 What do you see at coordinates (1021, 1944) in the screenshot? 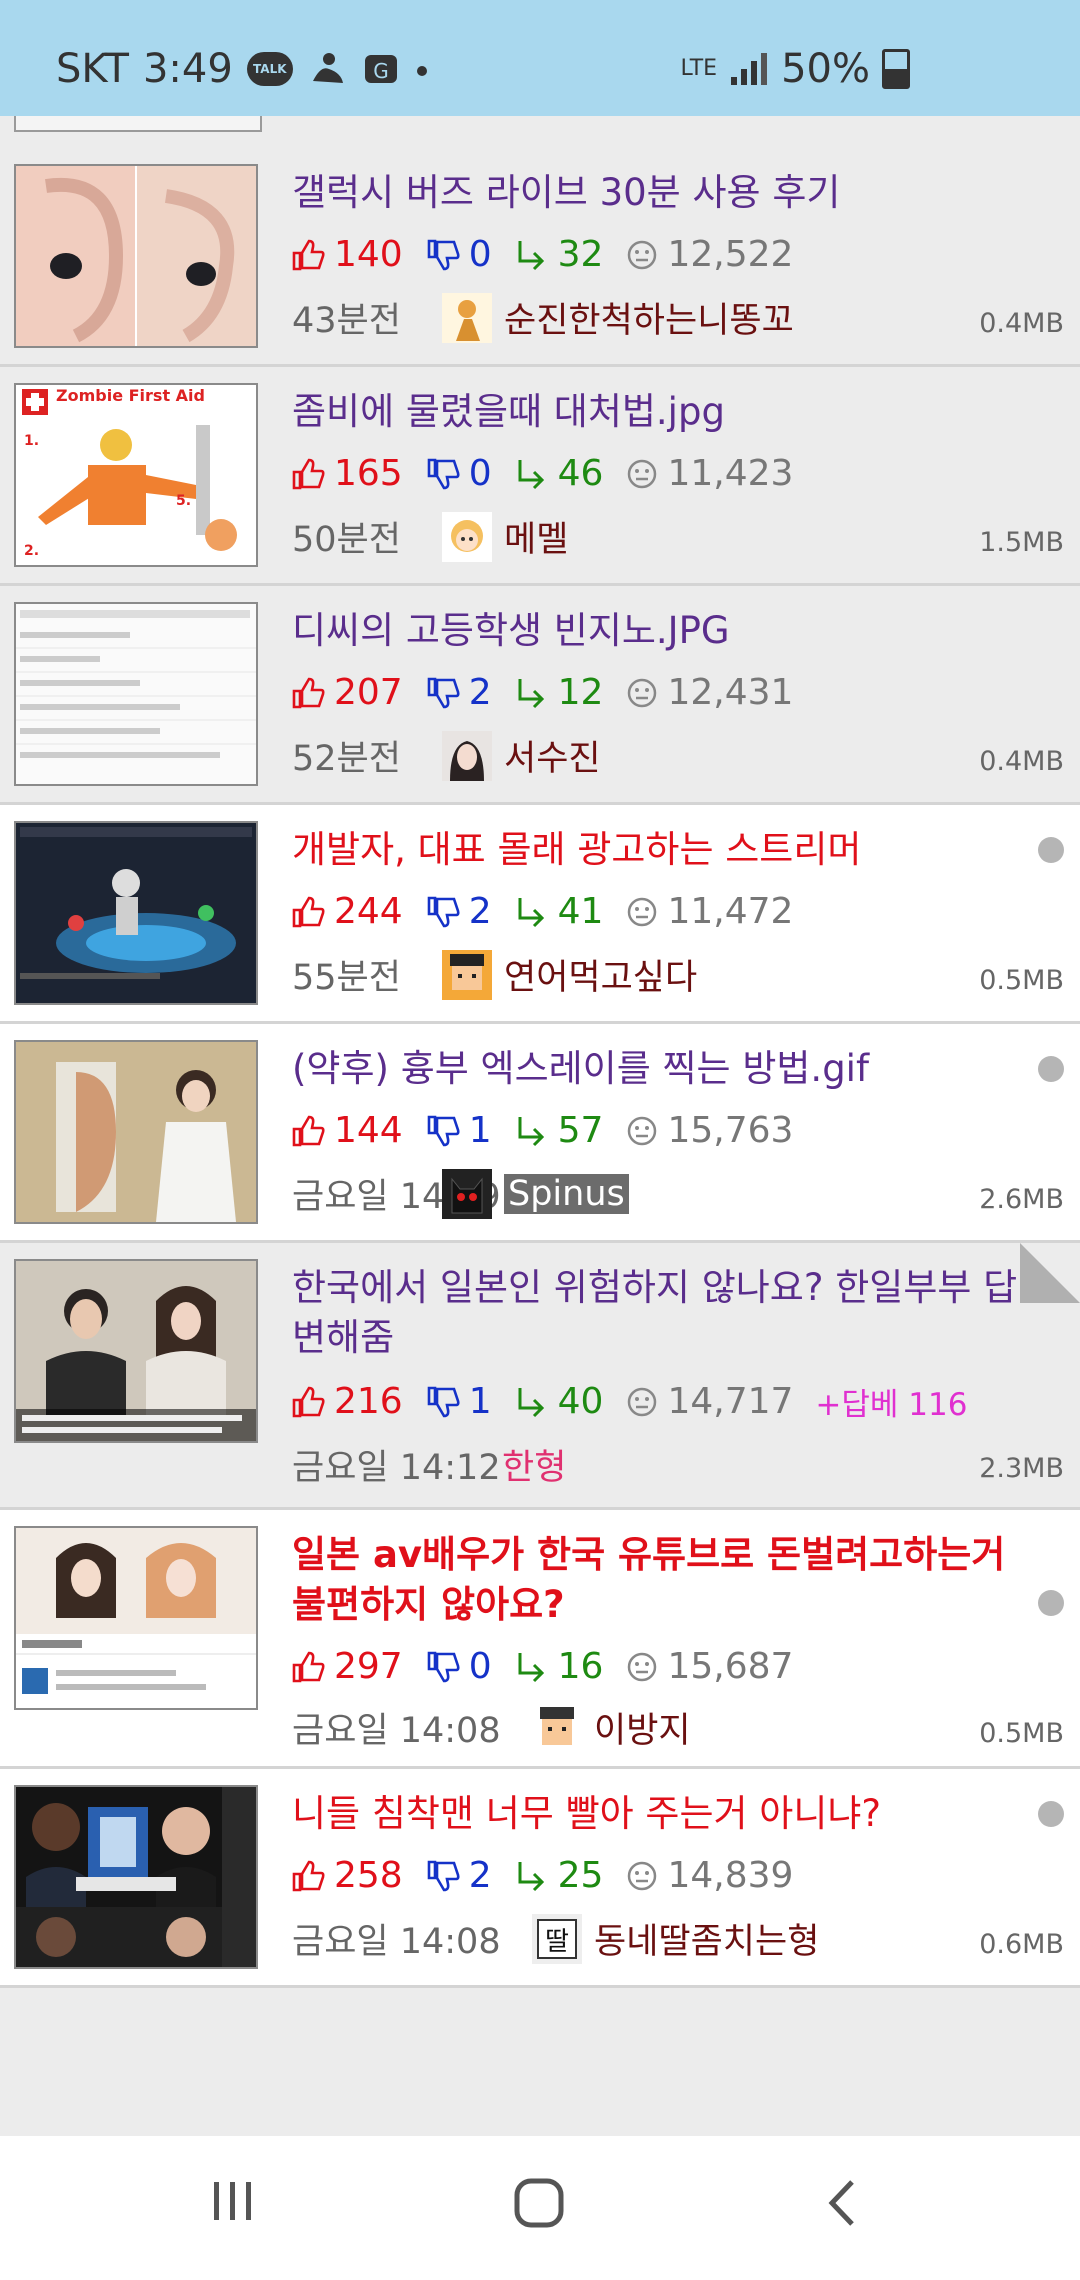
I see `attachment-size: 0.6MB` at bounding box center [1021, 1944].